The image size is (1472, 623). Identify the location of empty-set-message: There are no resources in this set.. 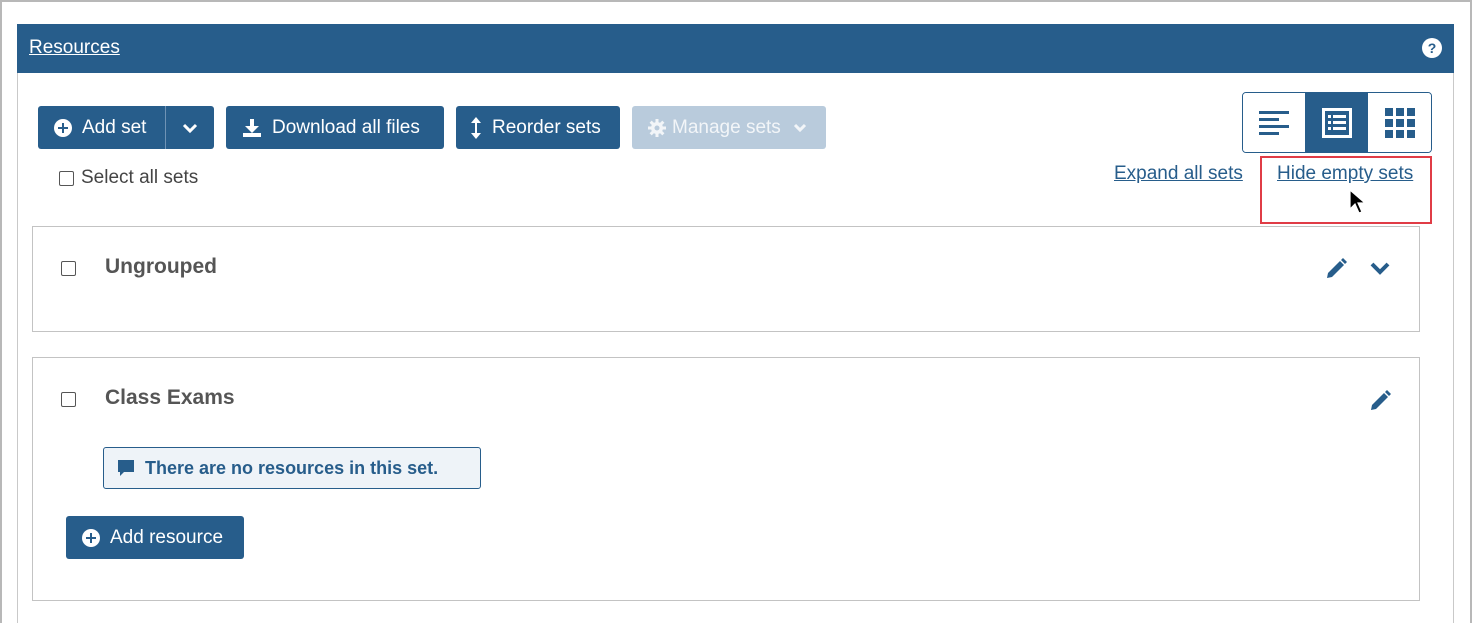
(292, 467).